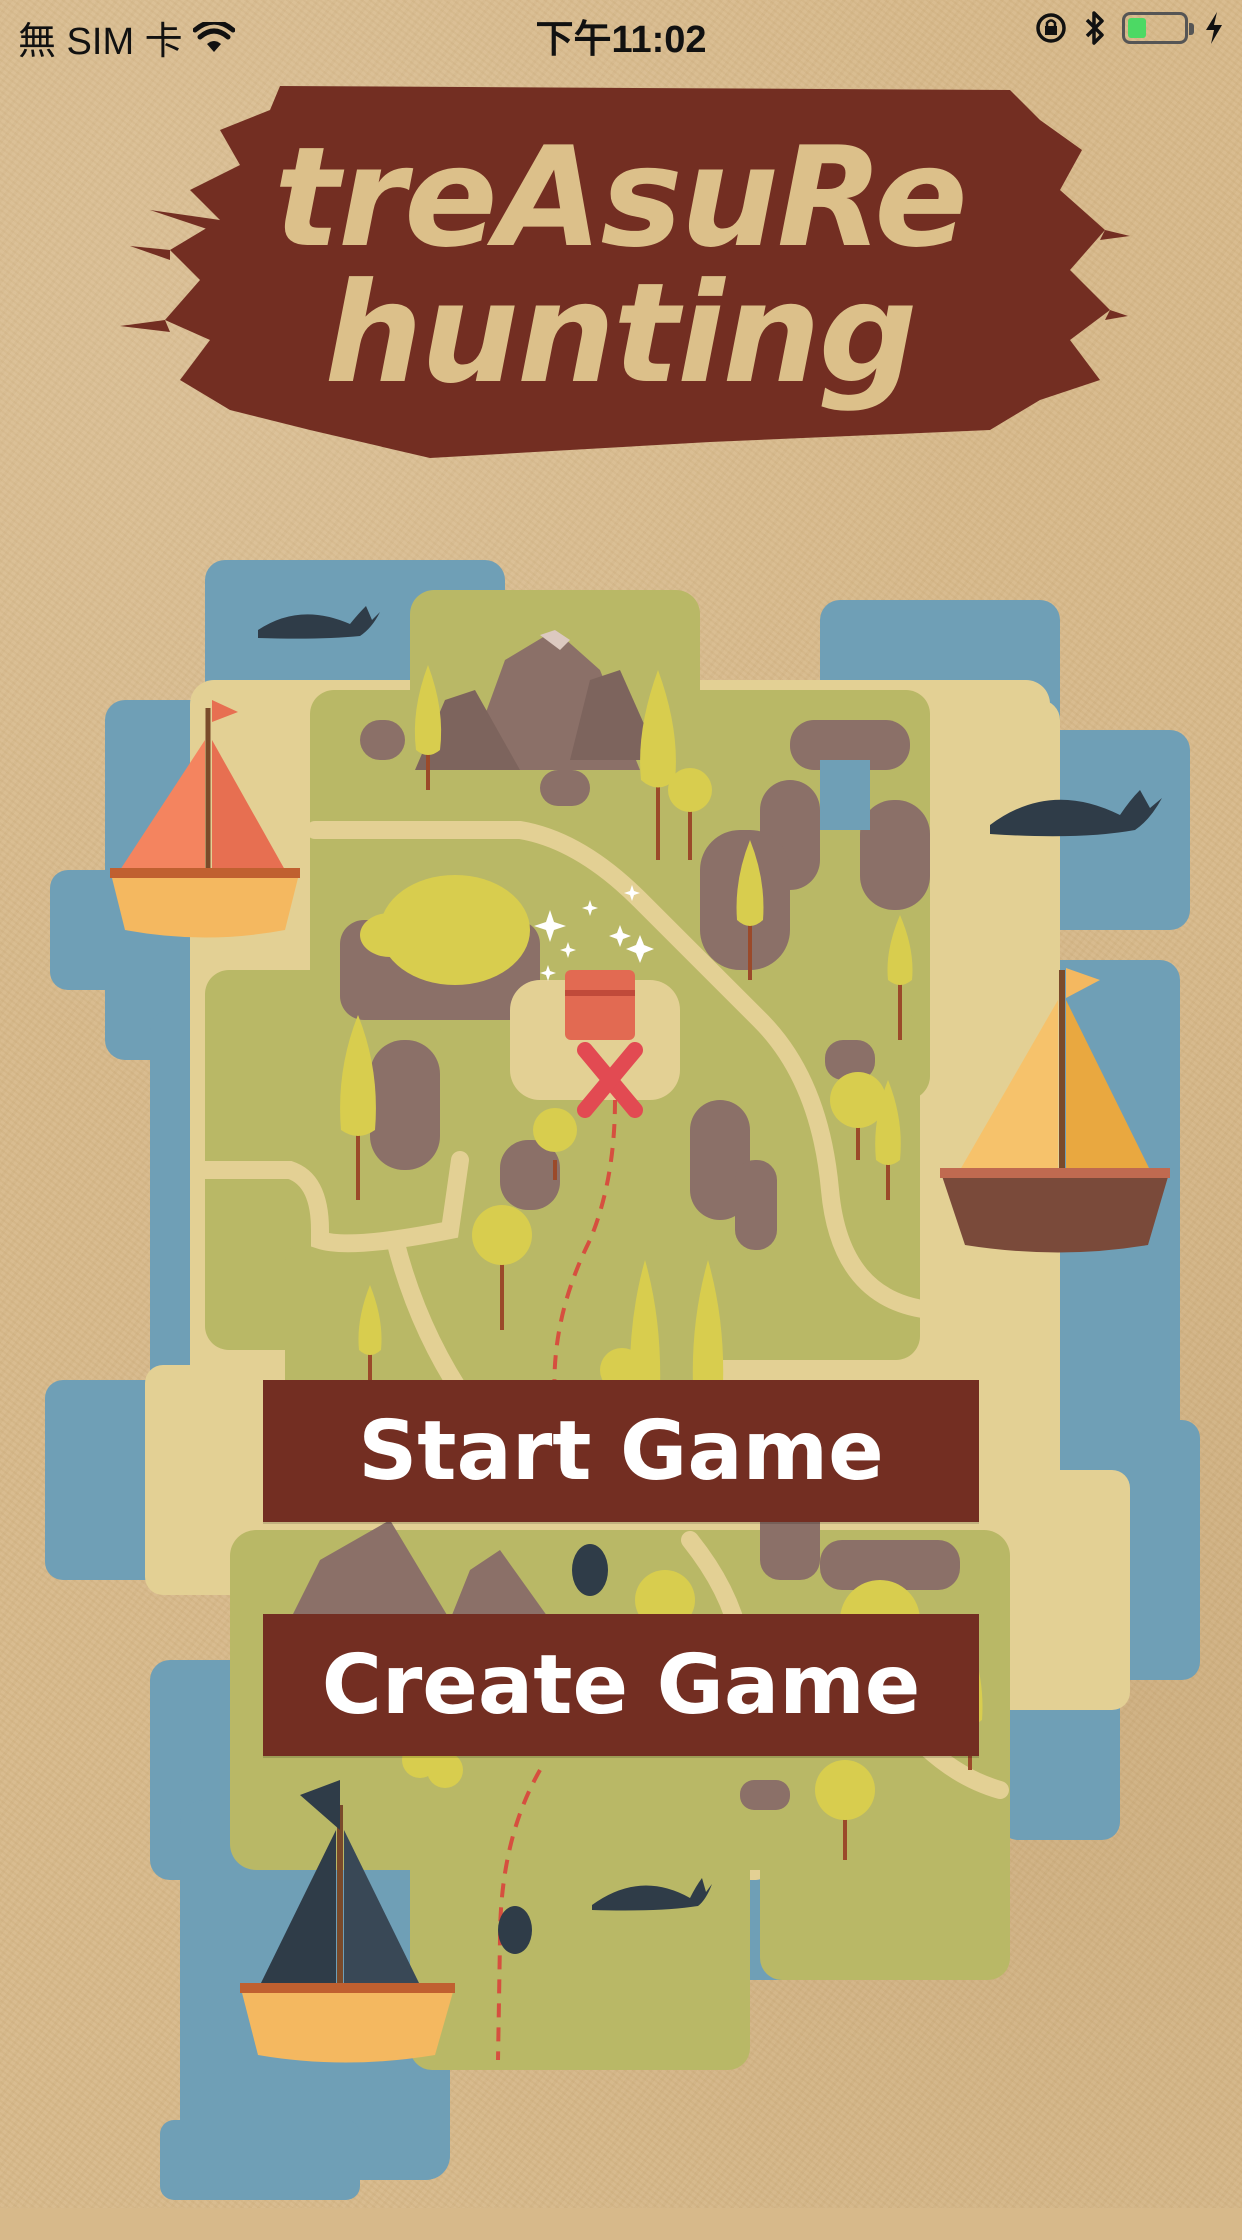 This screenshot has width=1242, height=2240. What do you see at coordinates (1137, 28) in the screenshot?
I see `battery-level` at bounding box center [1137, 28].